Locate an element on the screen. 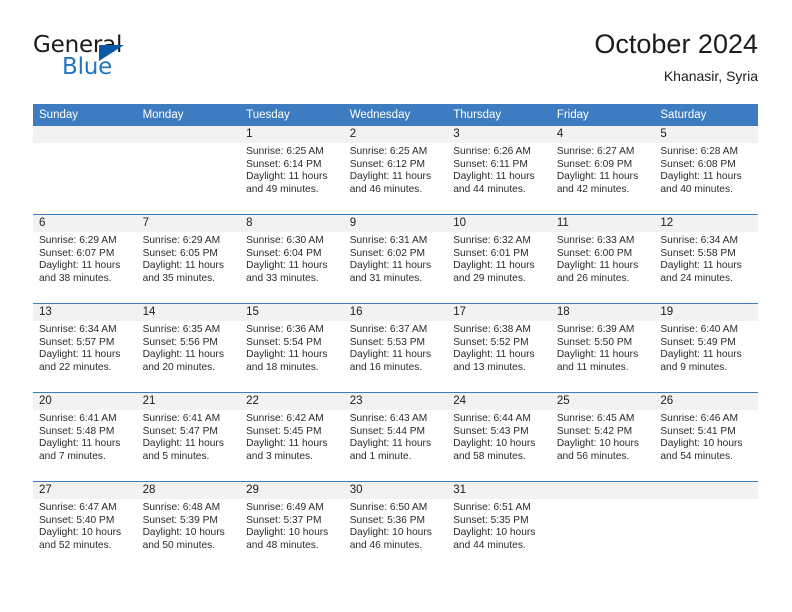 The image size is (792, 612). sunset-text: Sunset: 6:07 PM is located at coordinates (77, 253).